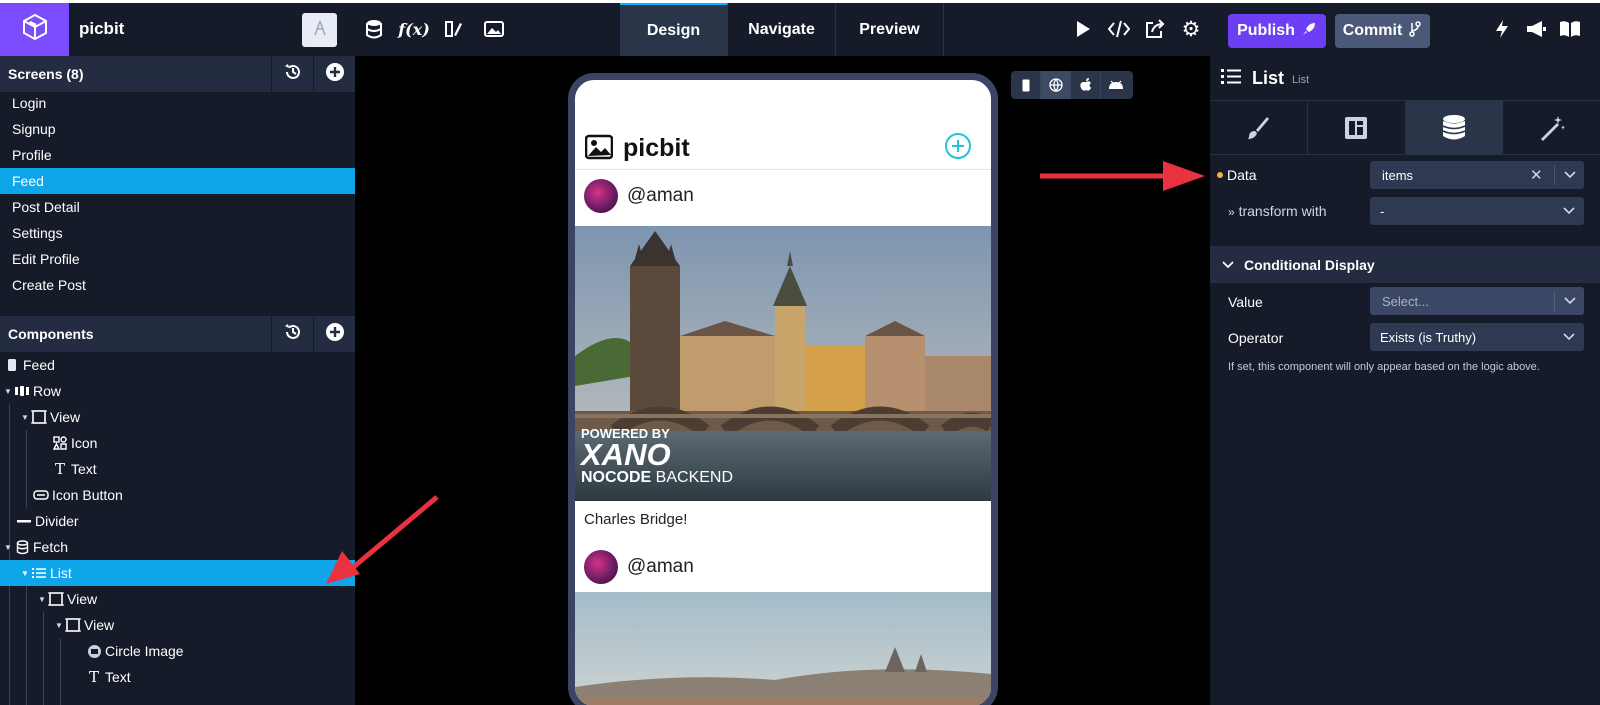 This screenshot has height=705, width=1600. I want to click on add-component-button, so click(334, 334).